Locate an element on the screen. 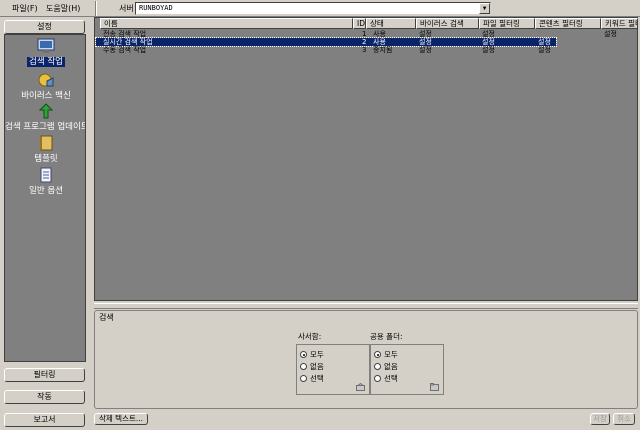  mailbox-radio-select: 선택 is located at coordinates (312, 378).